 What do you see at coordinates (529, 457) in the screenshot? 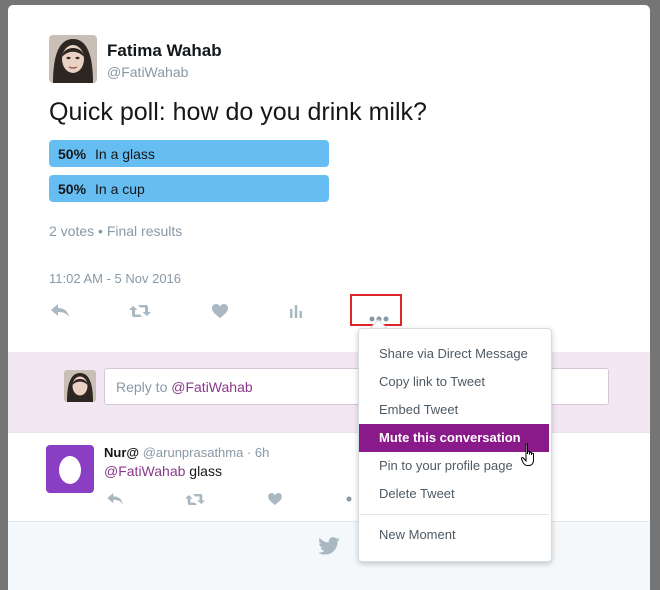
I see `hand-cursor-icon` at bounding box center [529, 457].